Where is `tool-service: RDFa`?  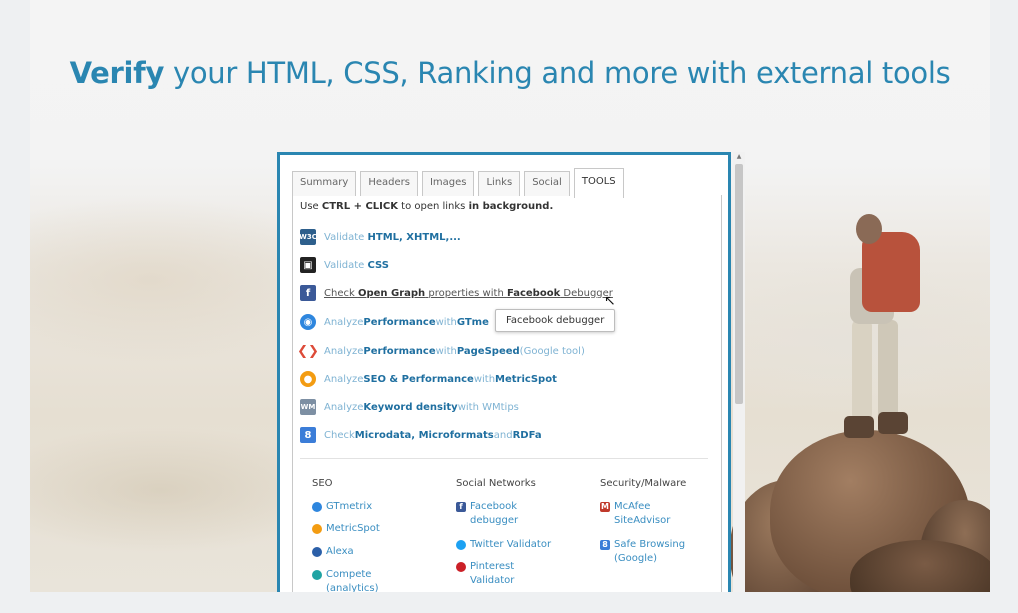
tool-service: RDFa is located at coordinates (527, 435).